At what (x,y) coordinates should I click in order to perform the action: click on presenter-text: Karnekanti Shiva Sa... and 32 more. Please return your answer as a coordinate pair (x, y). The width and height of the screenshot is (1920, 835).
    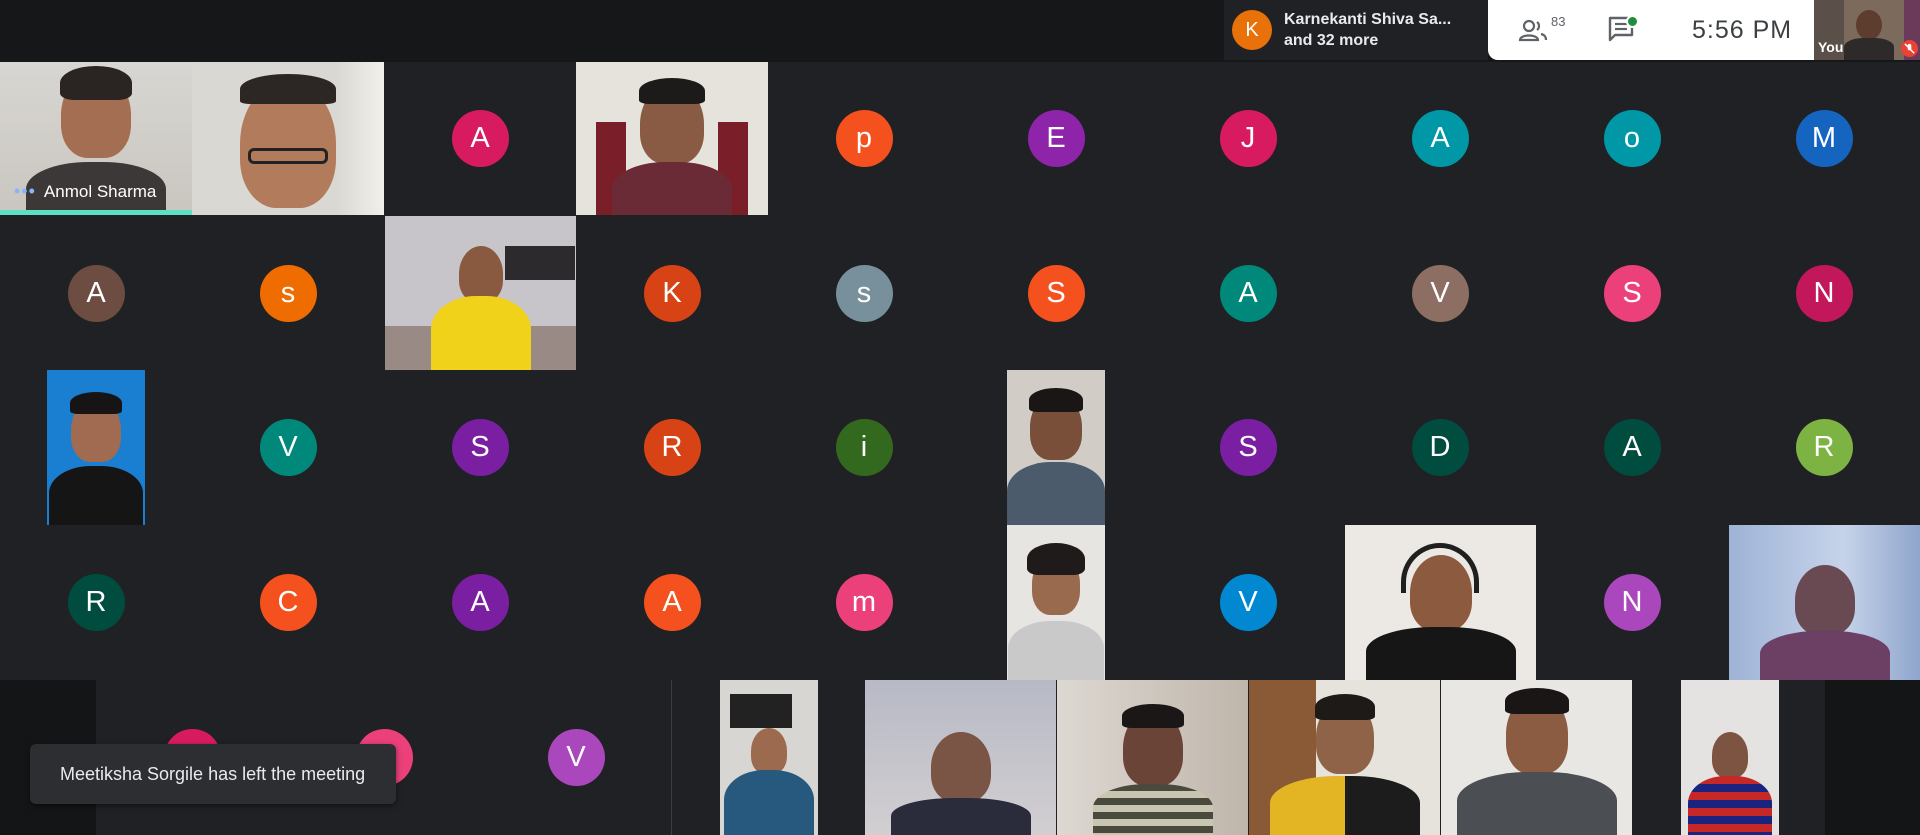
    Looking at the image, I should click on (1367, 30).